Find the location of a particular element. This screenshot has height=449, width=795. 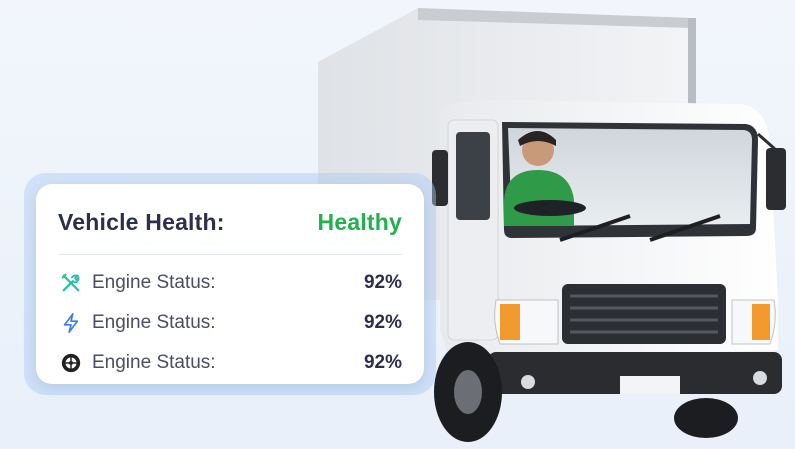

metric-row-engine: Engine Status: 92% is located at coordinates (230, 283).